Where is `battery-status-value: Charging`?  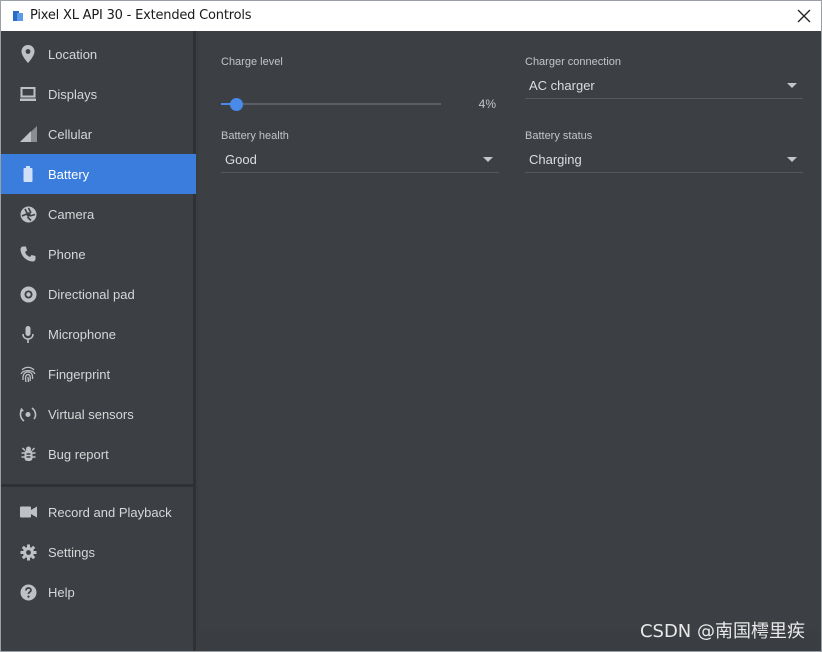
battery-status-value: Charging is located at coordinates (555, 159).